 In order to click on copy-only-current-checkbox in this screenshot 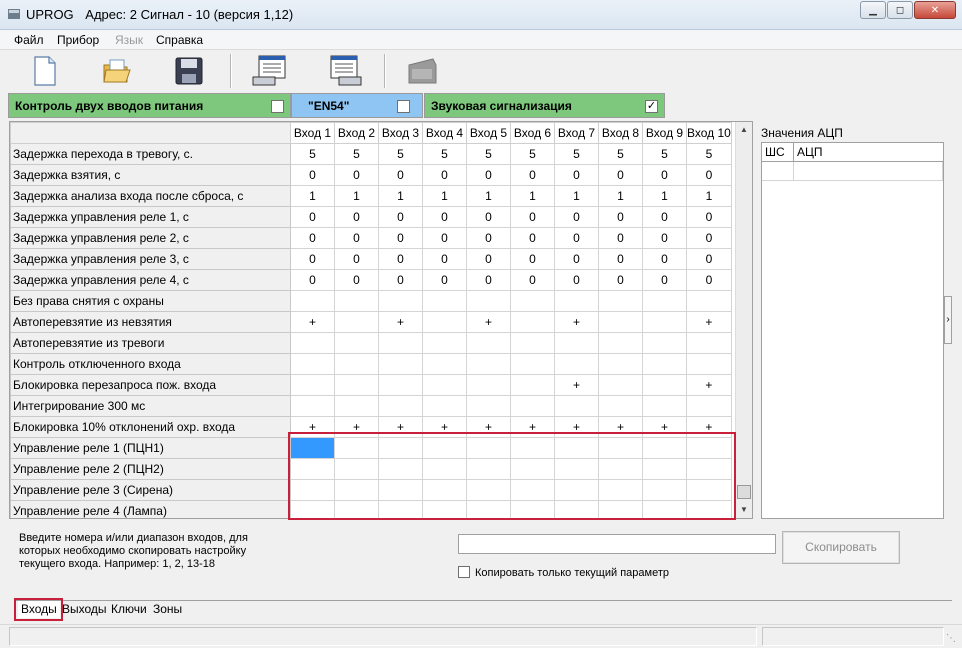, I will do `click(464, 572)`.